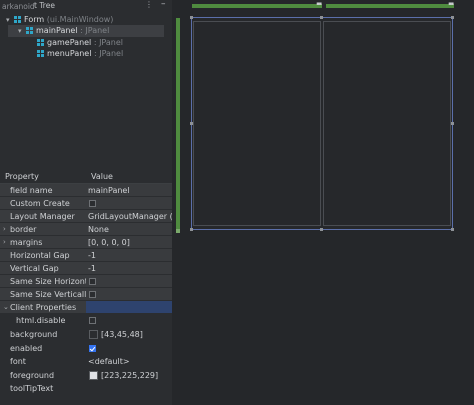 The width and height of the screenshot is (474, 405). I want to click on property-name: Custom Create, so click(40, 203).